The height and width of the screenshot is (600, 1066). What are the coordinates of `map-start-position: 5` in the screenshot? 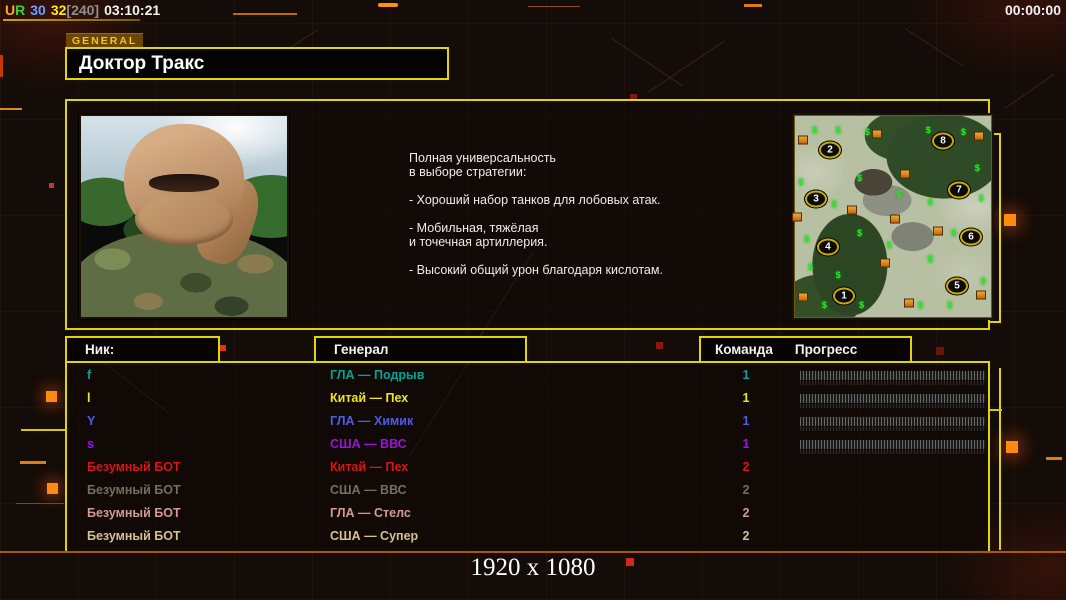 It's located at (957, 286).